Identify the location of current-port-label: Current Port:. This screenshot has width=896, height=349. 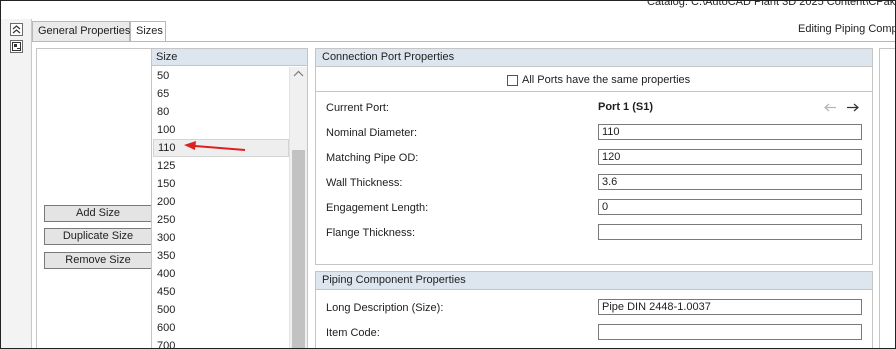
(357, 108).